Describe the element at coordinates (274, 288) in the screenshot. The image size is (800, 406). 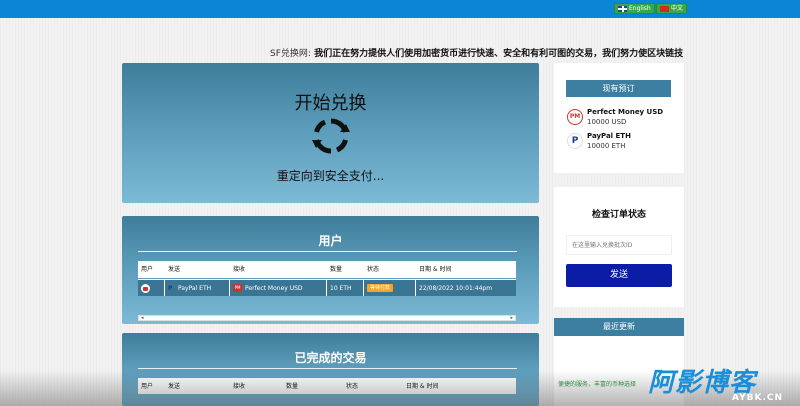
I see `receive-value: Perfect Money USD` at that location.